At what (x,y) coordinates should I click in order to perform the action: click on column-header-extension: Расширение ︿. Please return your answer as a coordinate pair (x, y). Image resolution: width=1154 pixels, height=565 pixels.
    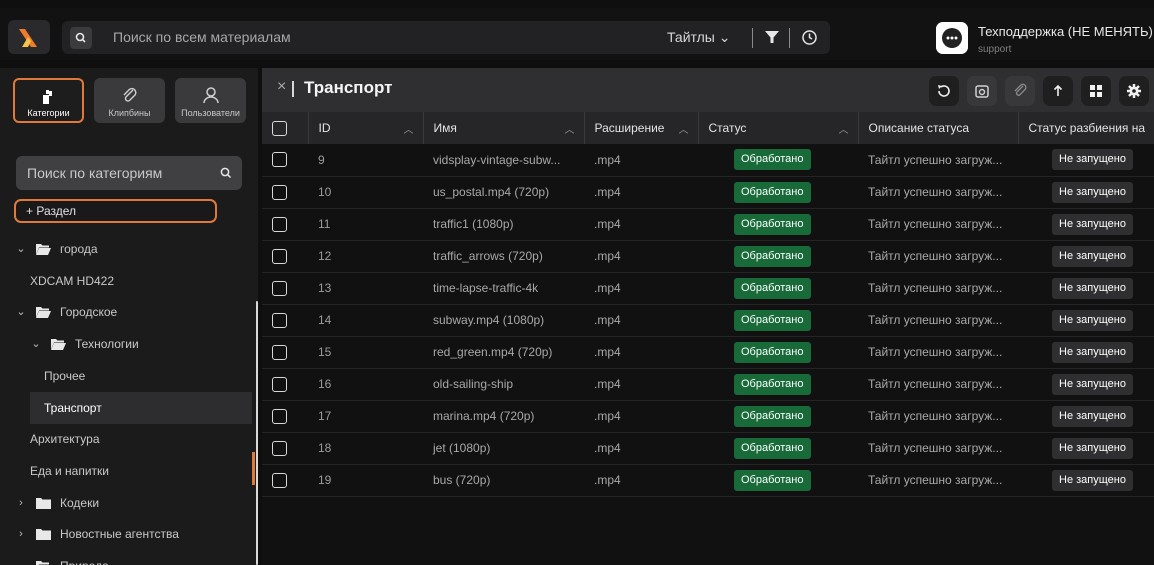
    Looking at the image, I should click on (641, 128).